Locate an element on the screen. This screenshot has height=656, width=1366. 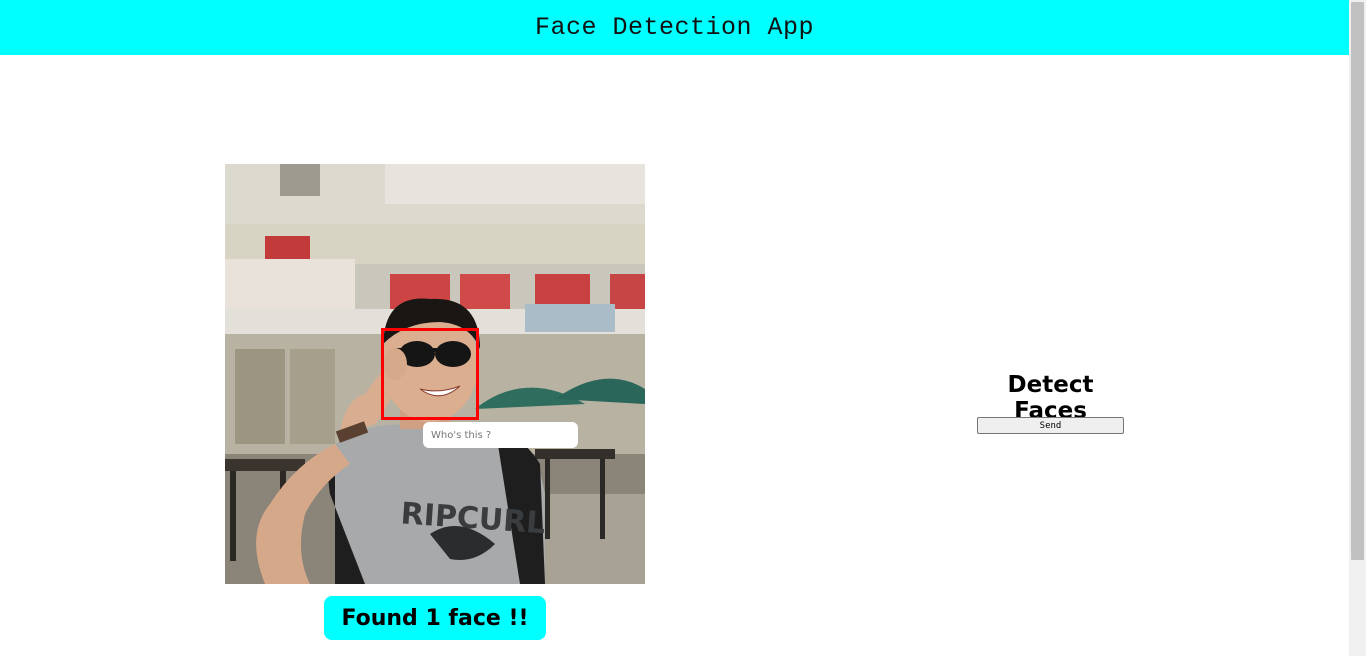
faces-found-badge: Found 1 face !! is located at coordinates (435, 618).